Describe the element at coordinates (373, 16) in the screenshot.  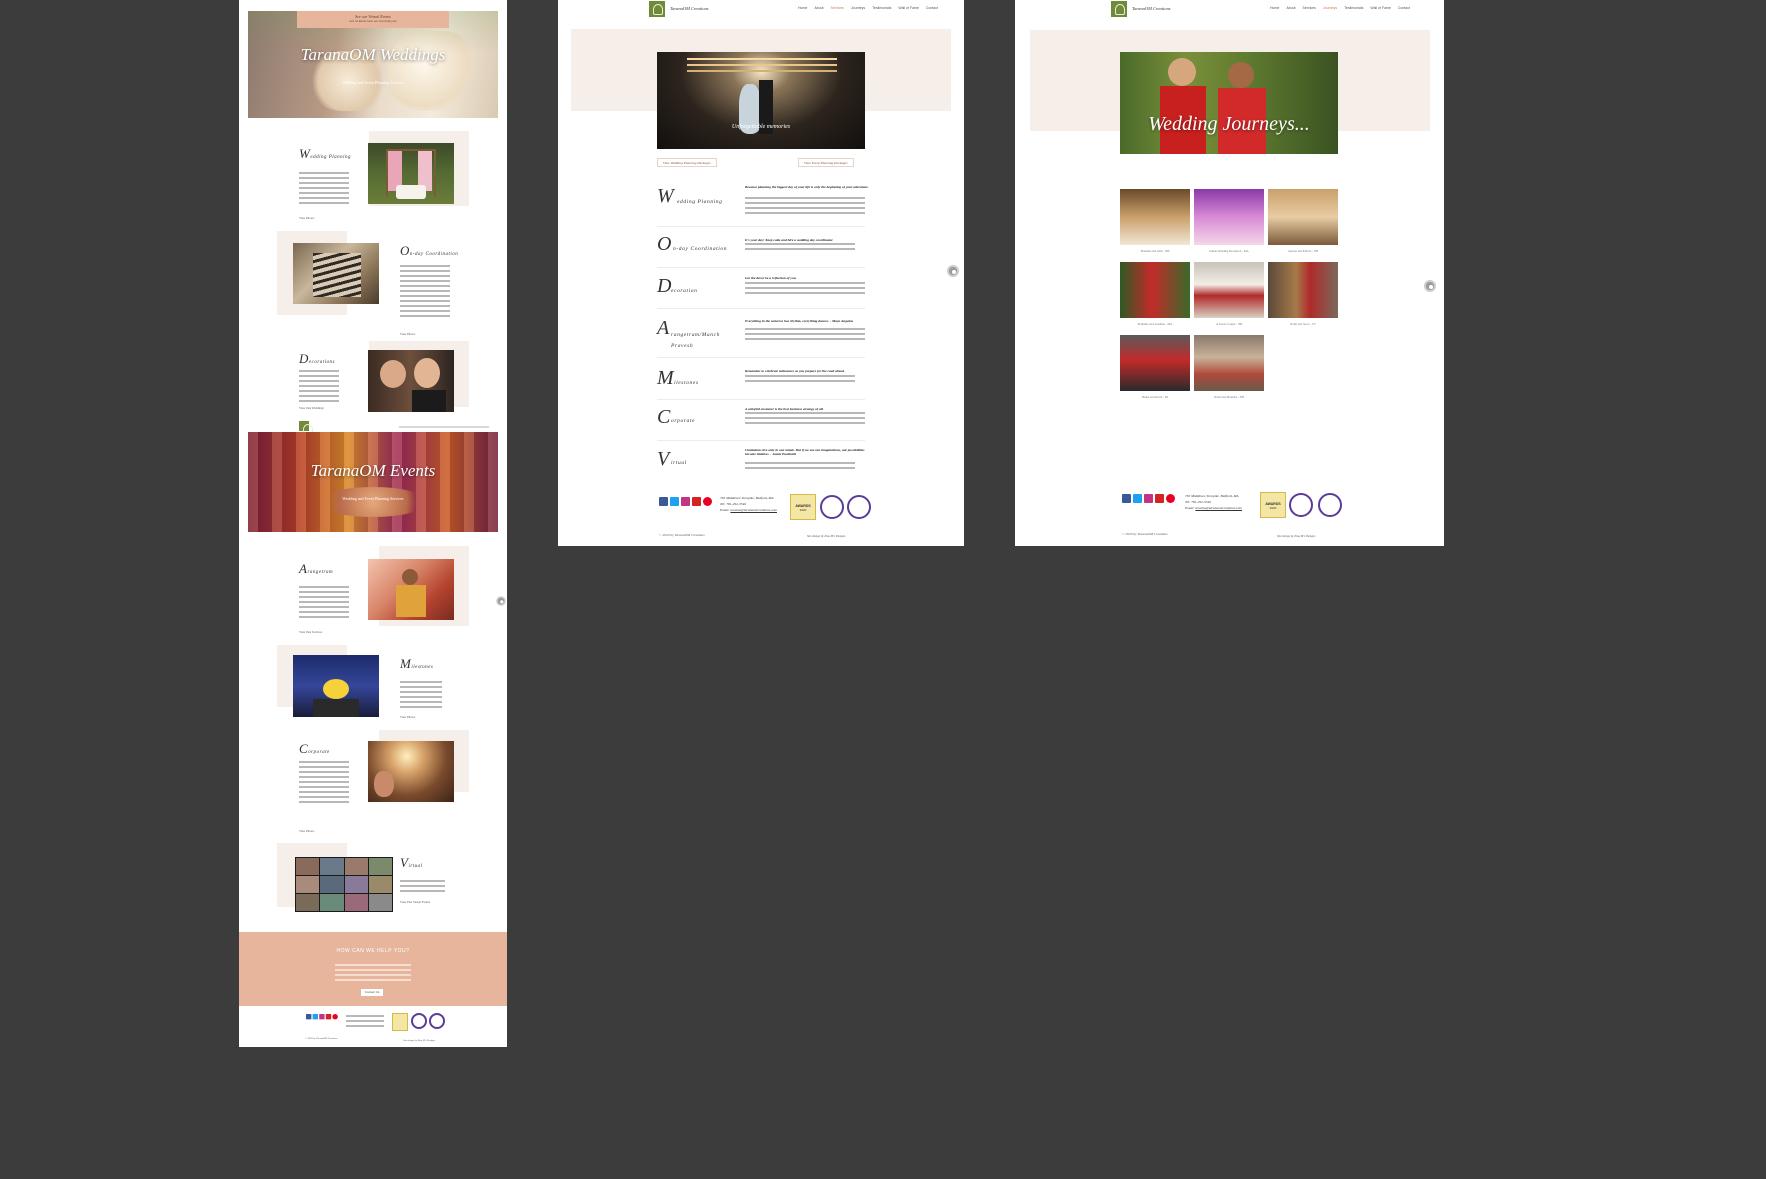
I see `banner-line-1: See our Virtual Events` at that location.